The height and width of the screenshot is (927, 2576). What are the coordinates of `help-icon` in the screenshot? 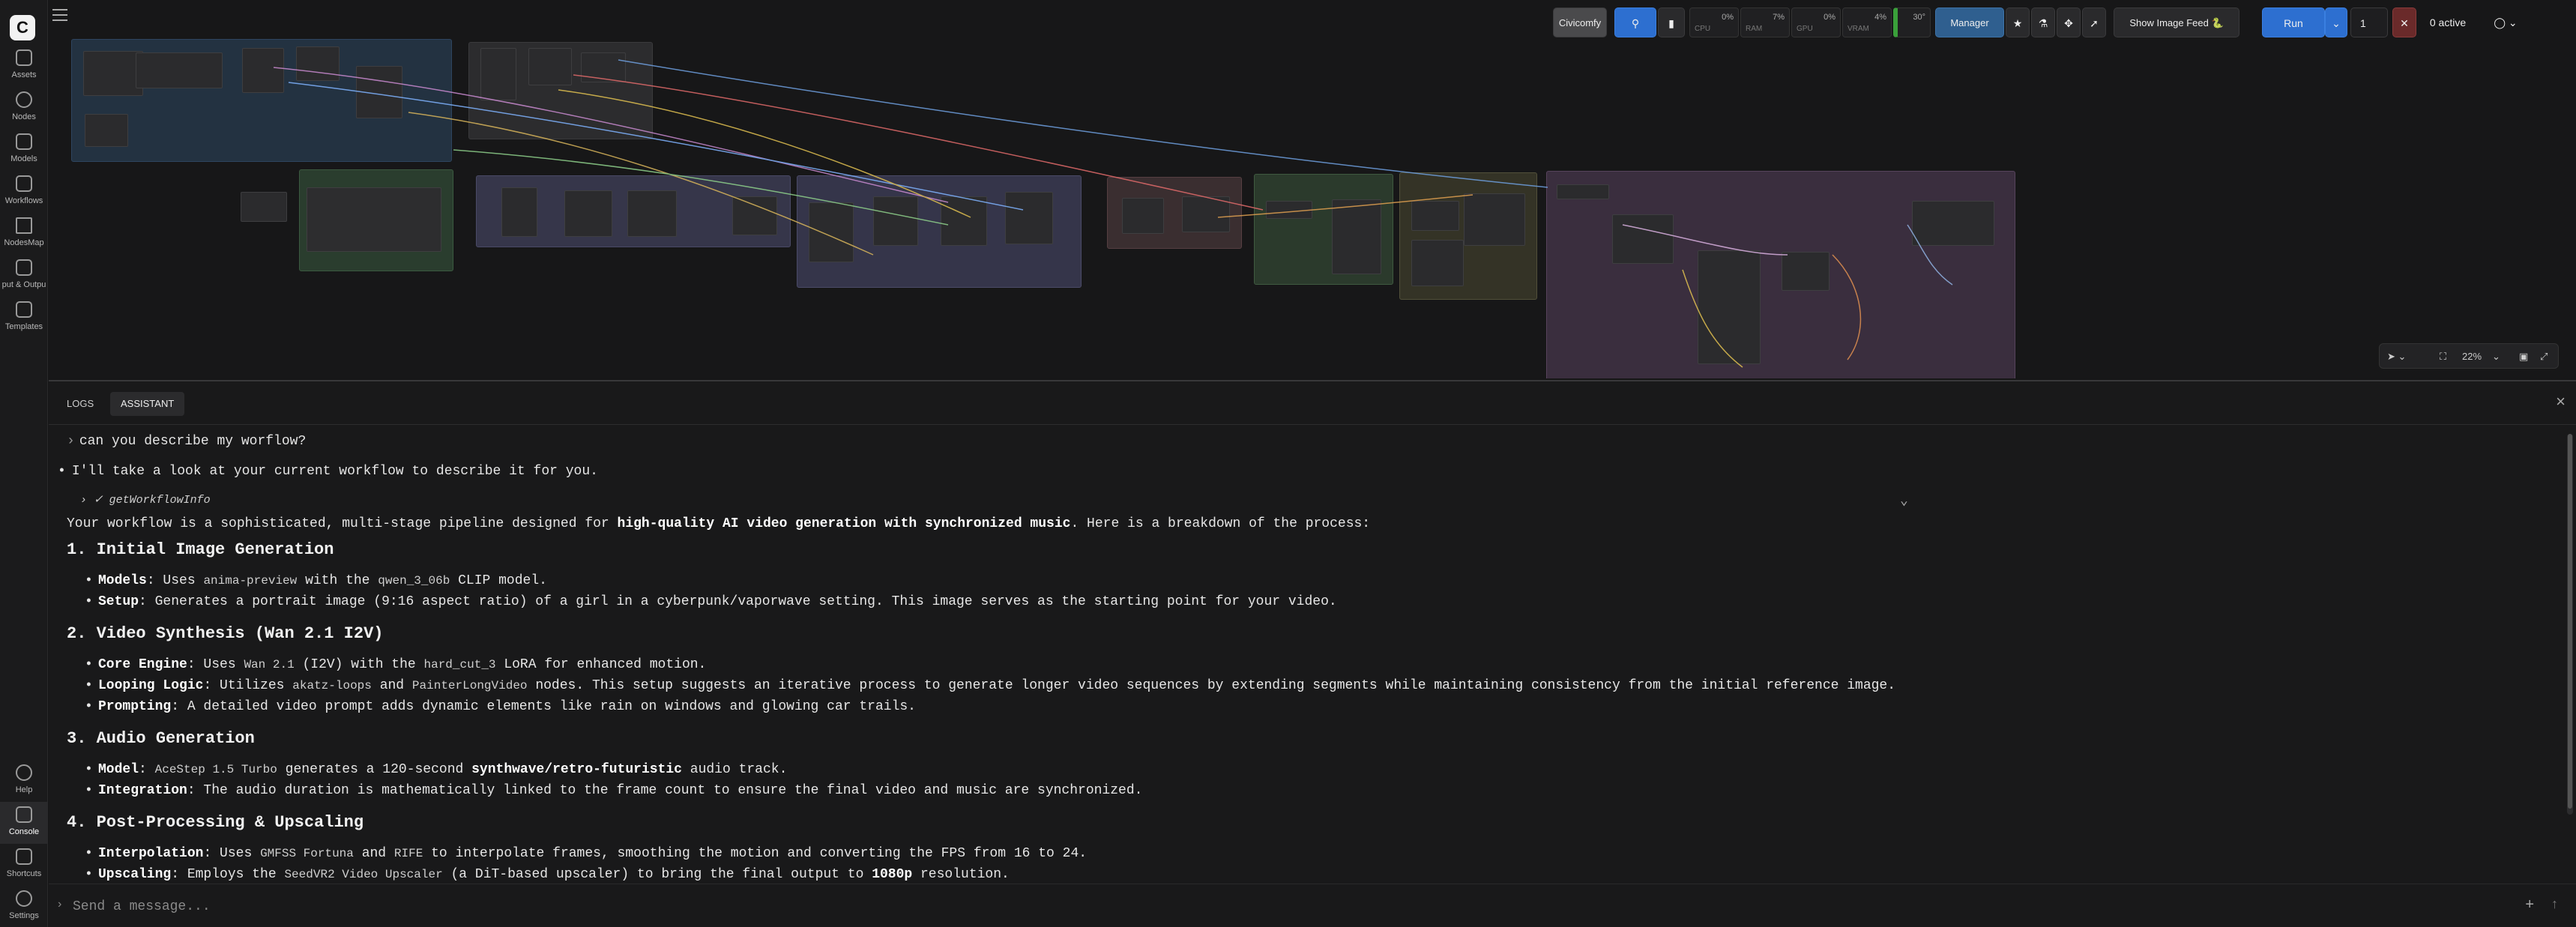 It's located at (24, 772).